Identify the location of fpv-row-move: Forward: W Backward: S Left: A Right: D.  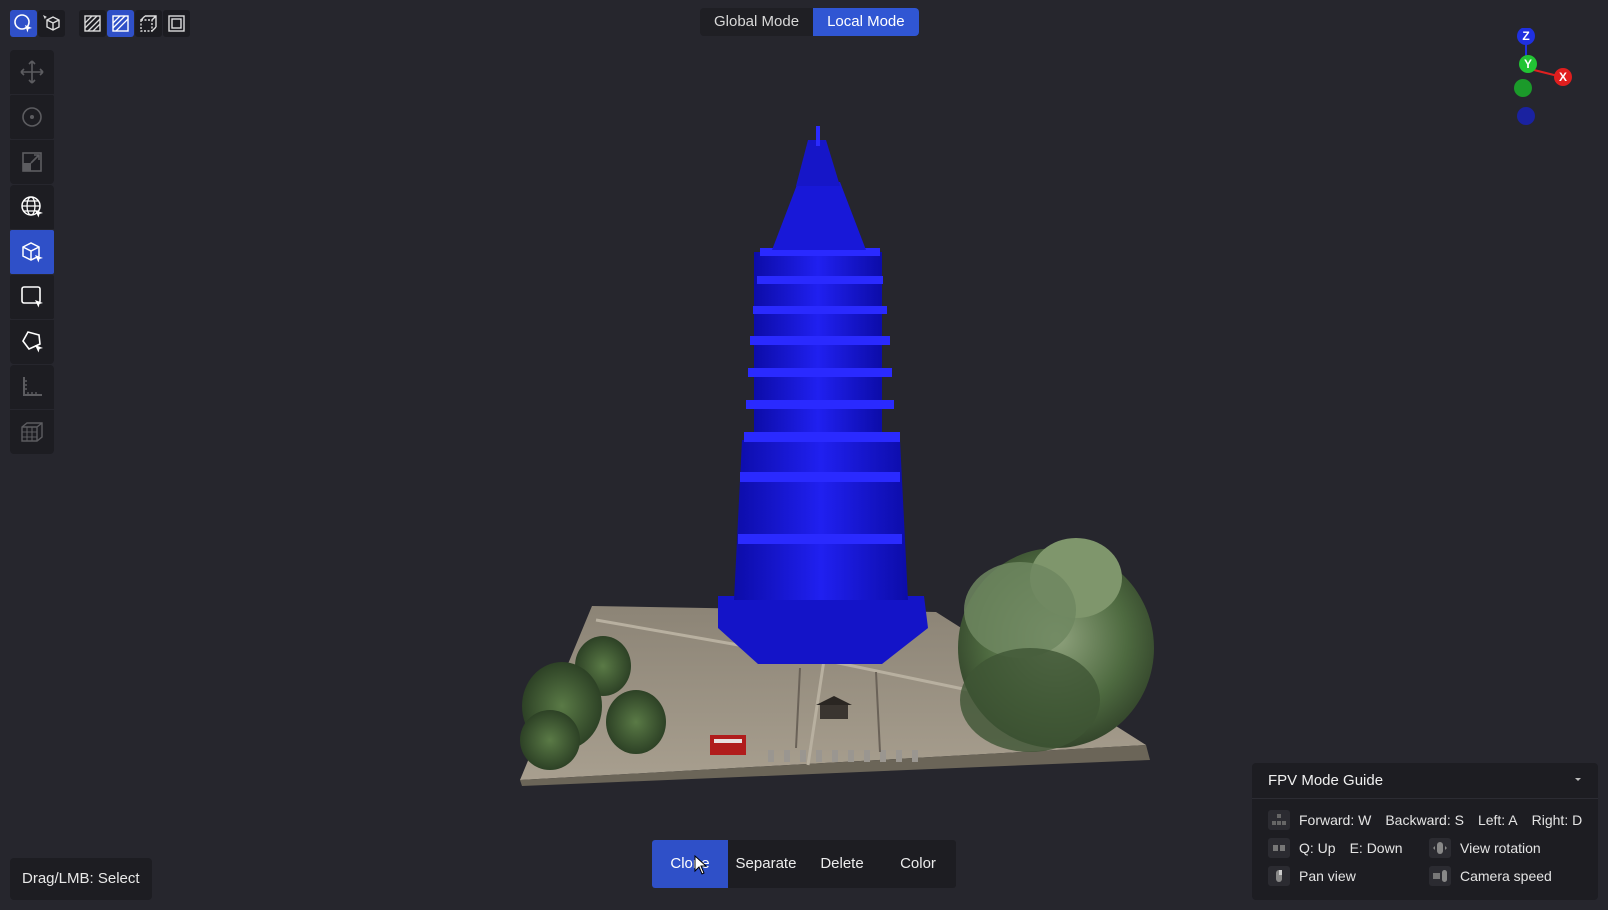
(1432, 820).